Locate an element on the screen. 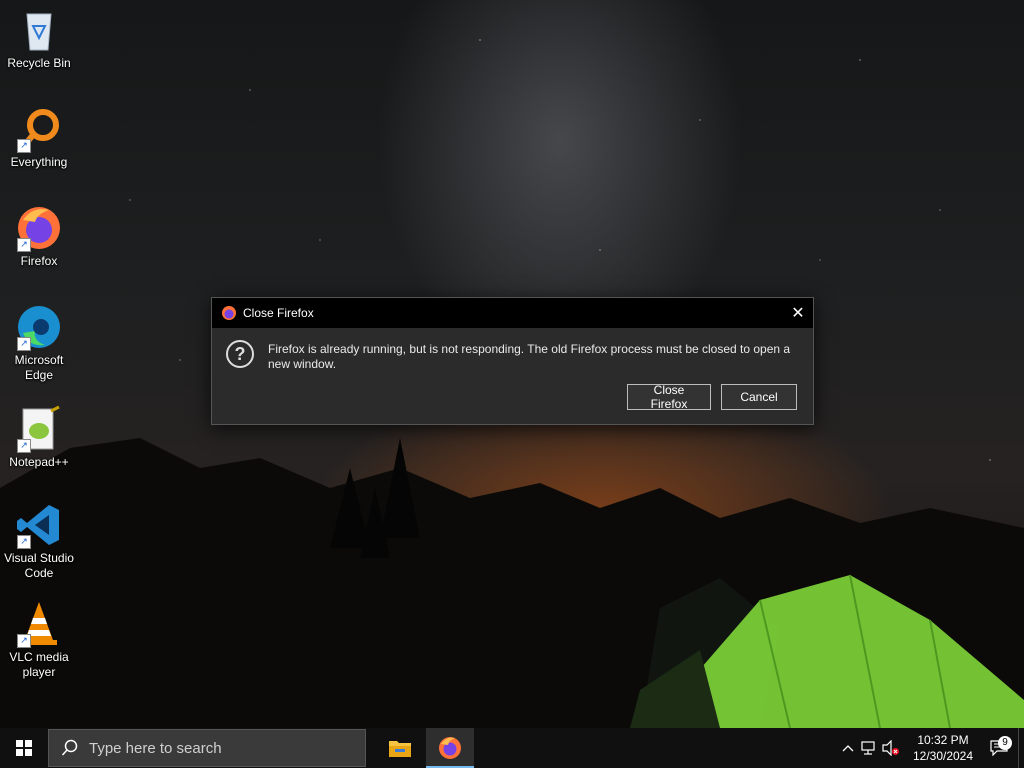 The width and height of the screenshot is (1024, 768). question-icon: ? is located at coordinates (240, 354).